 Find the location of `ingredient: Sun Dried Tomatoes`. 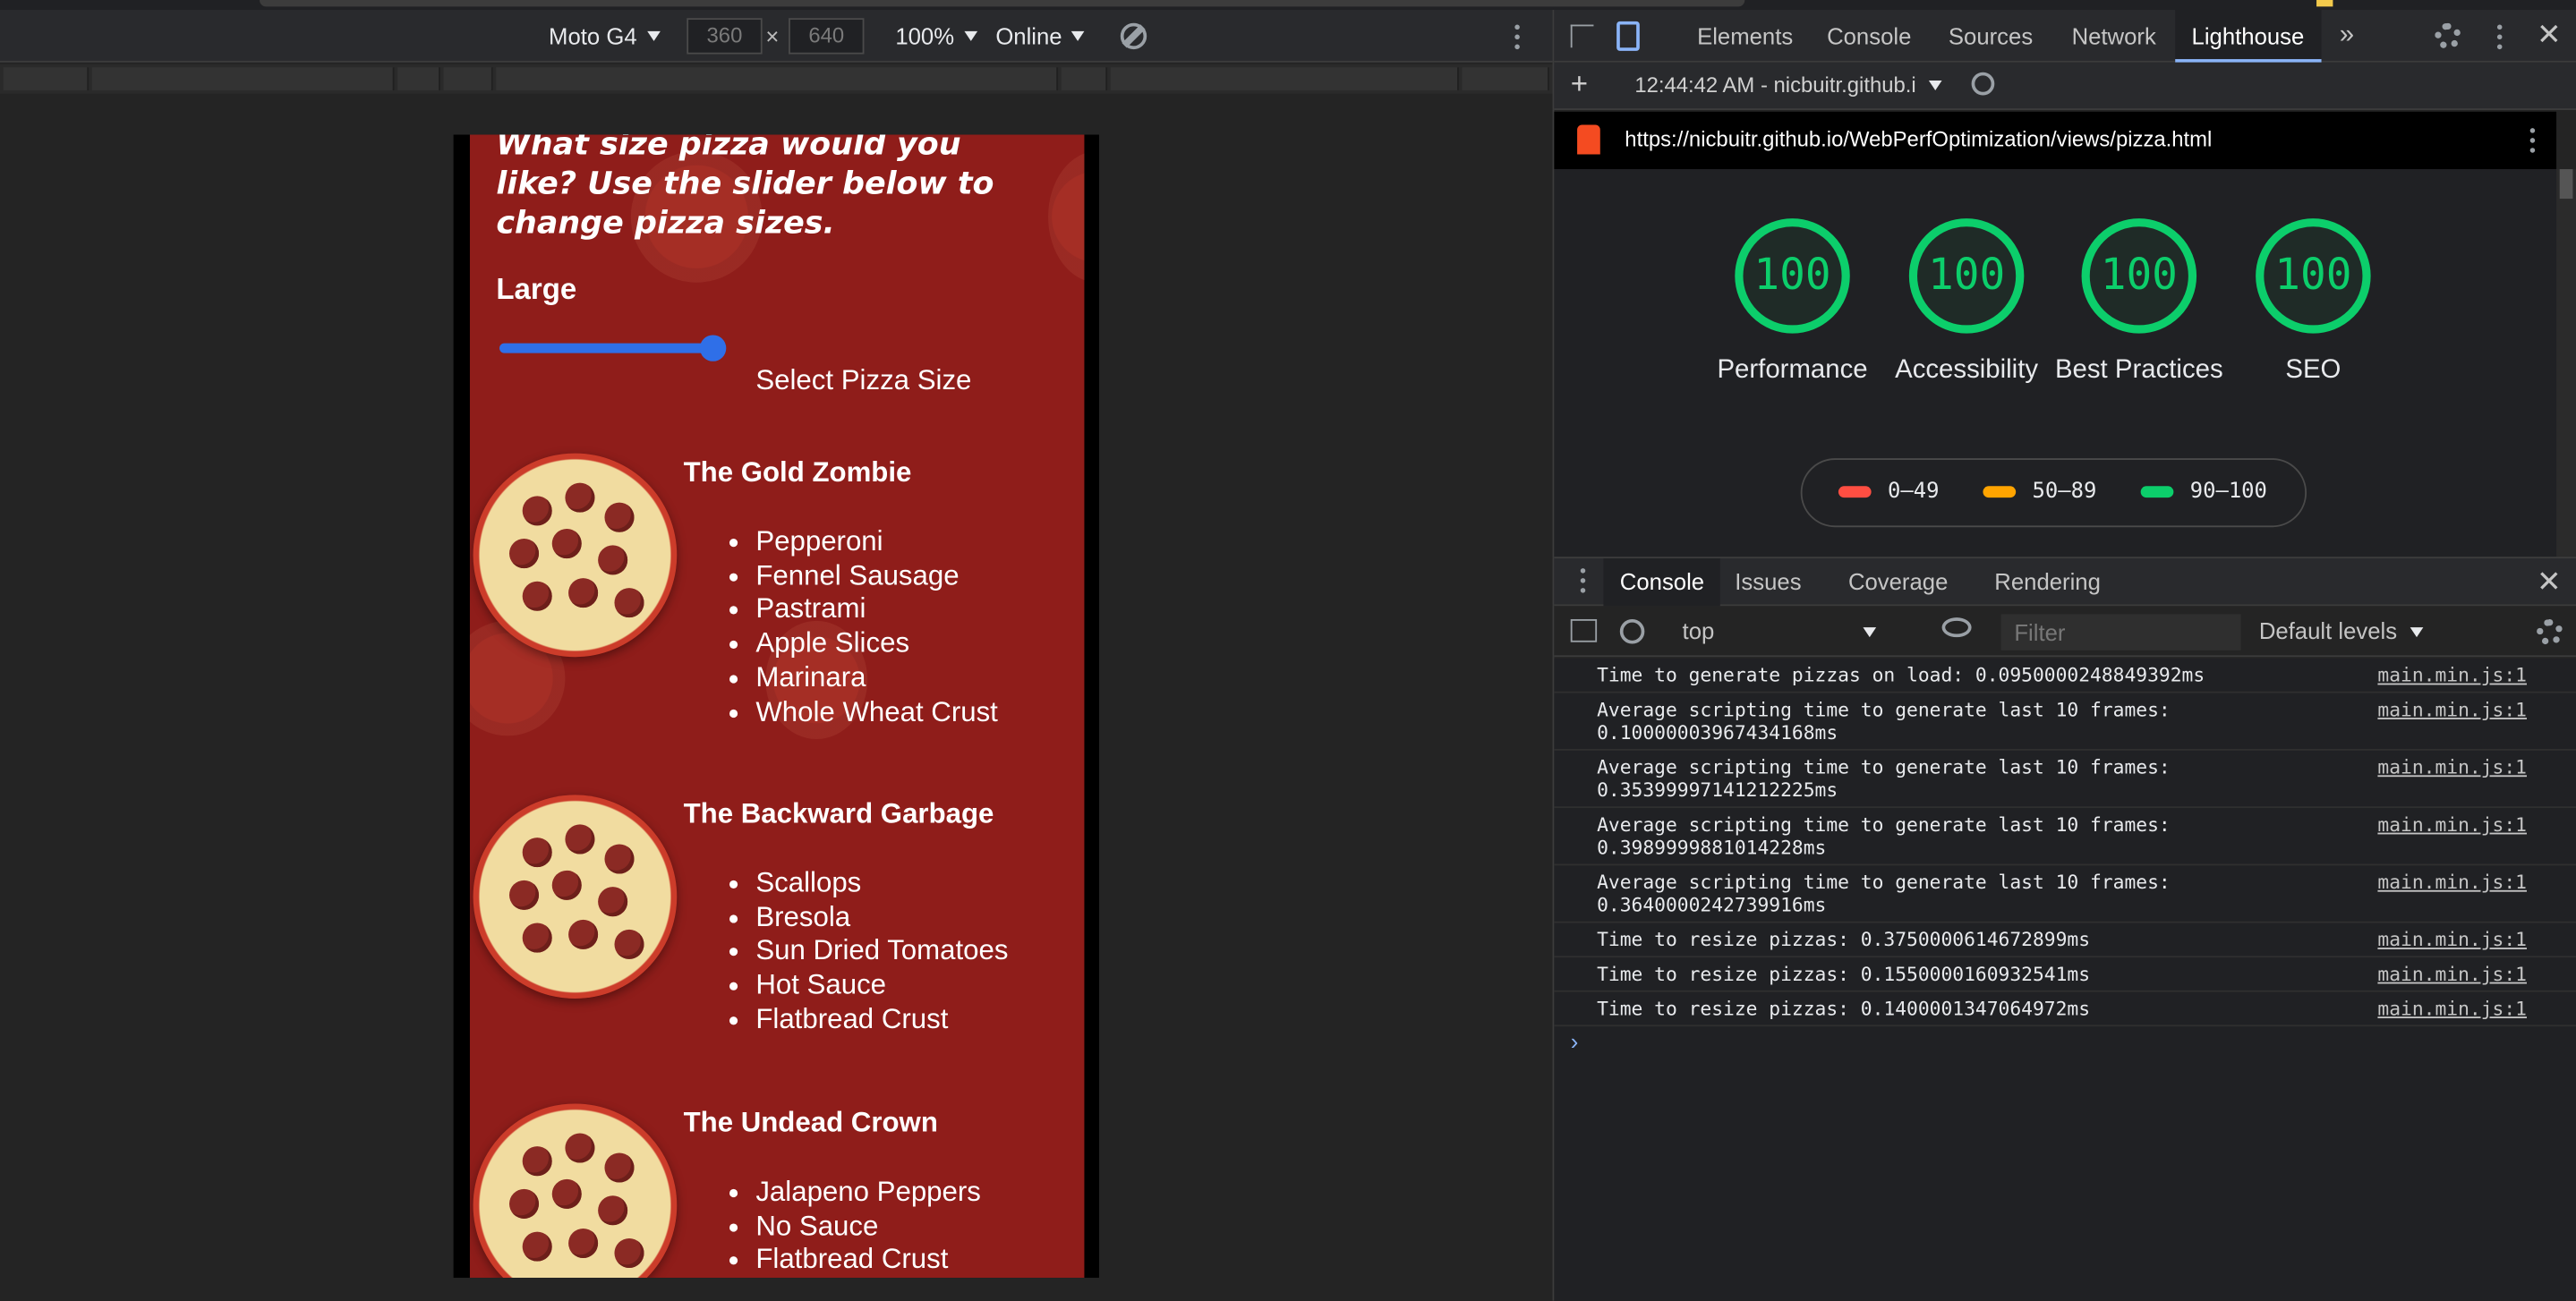

ingredient: Sun Dried Tomatoes is located at coordinates (868, 952).